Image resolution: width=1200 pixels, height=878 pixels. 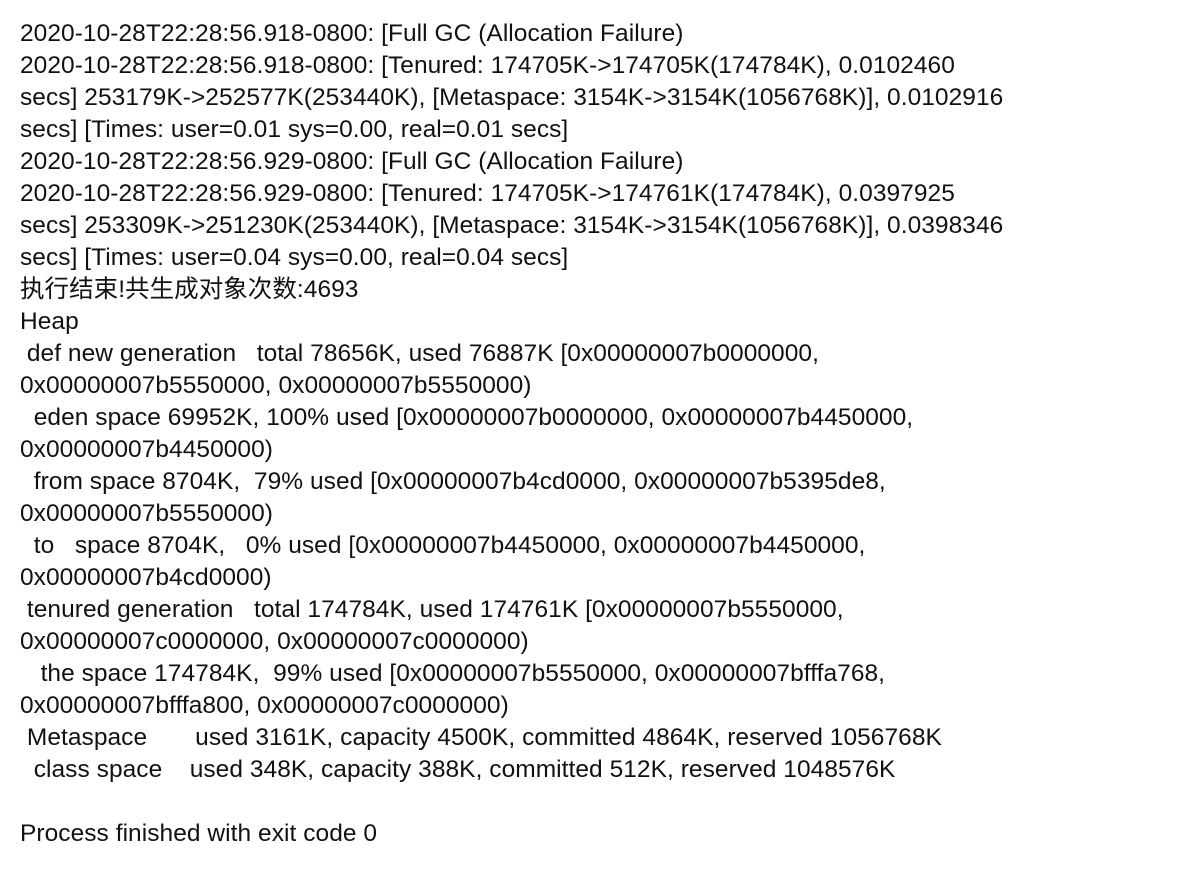 I want to click on log-line: 0x00000007bfffa800, 0x00000007c0000000), so click(x=264, y=705).